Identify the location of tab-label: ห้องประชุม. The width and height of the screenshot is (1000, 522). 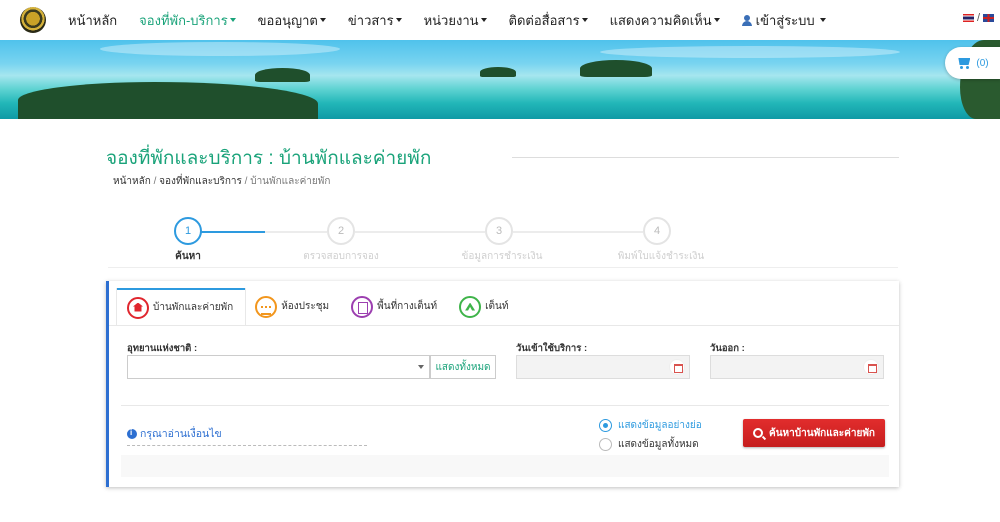
(305, 306).